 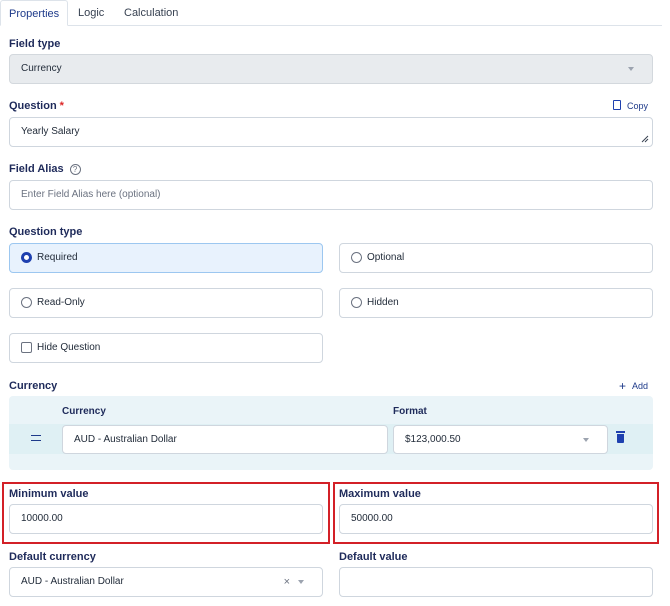 I want to click on question-label: Question *, so click(x=36, y=106).